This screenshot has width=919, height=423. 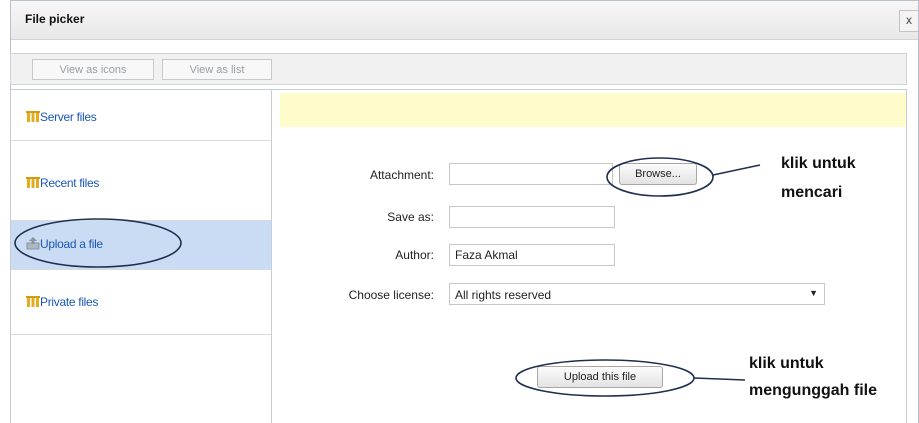 I want to click on browse-note-line2: mencari, so click(x=812, y=192).